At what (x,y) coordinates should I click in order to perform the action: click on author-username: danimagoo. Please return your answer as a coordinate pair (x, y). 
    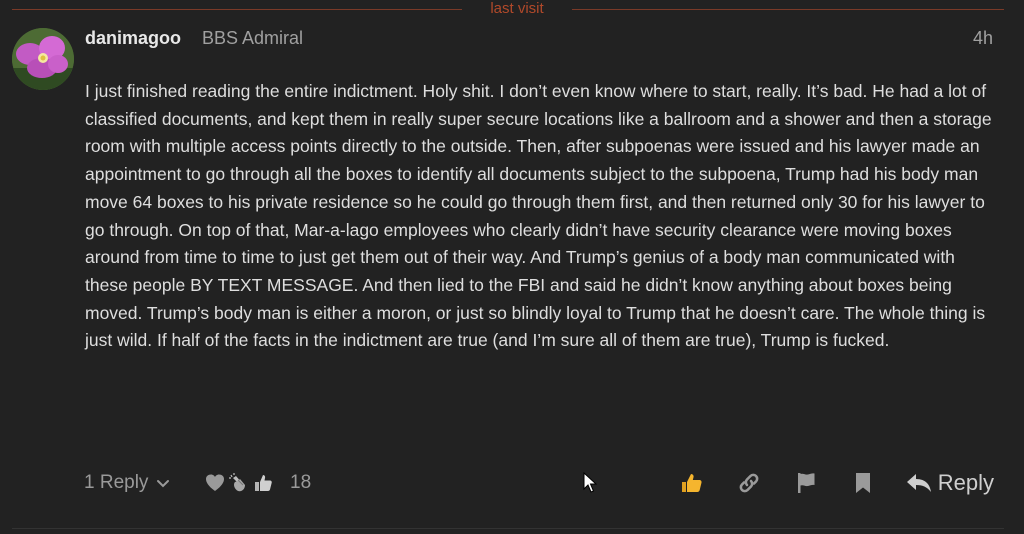
    Looking at the image, I should click on (133, 38).